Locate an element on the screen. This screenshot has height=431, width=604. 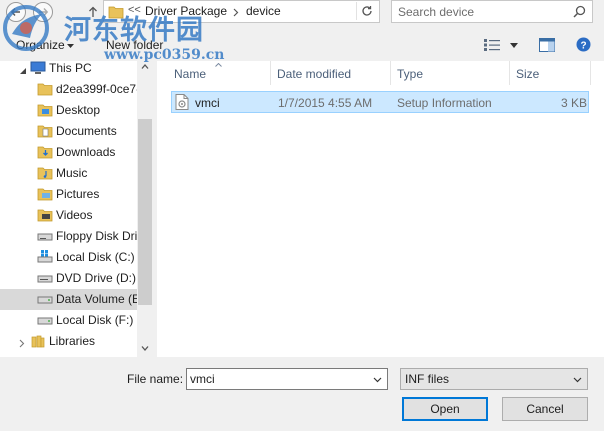
file-type-select: INF files is located at coordinates (494, 379).